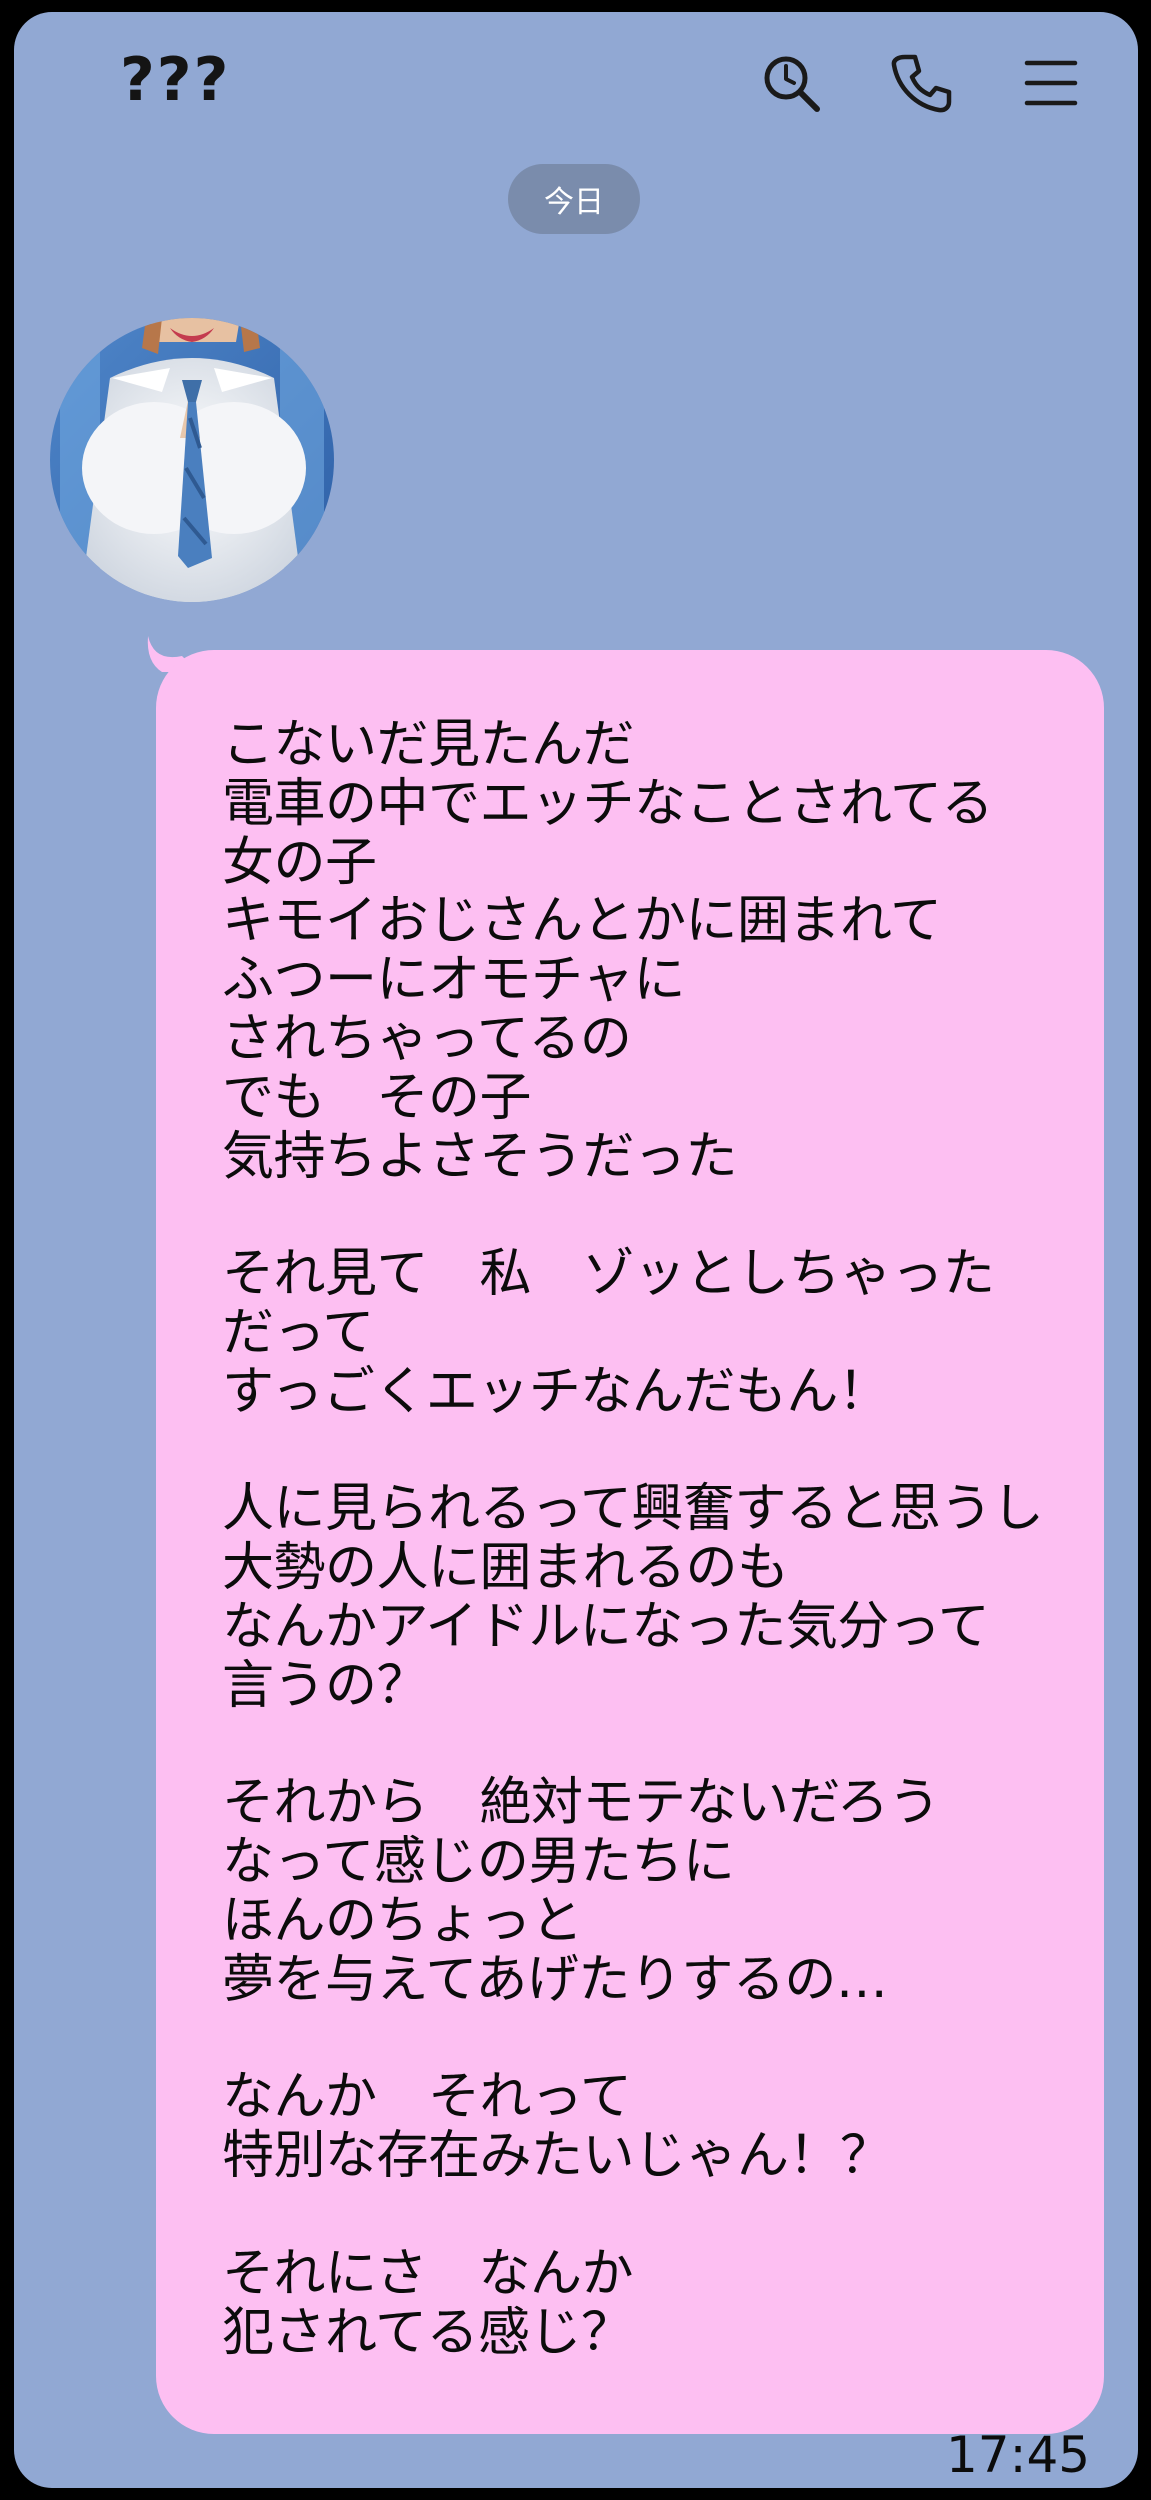 This screenshot has height=2500, width=1151. Describe the element at coordinates (608, 1274) in the screenshot. I see `message-line: それ見て 私 ゾッとしちゃった` at that location.